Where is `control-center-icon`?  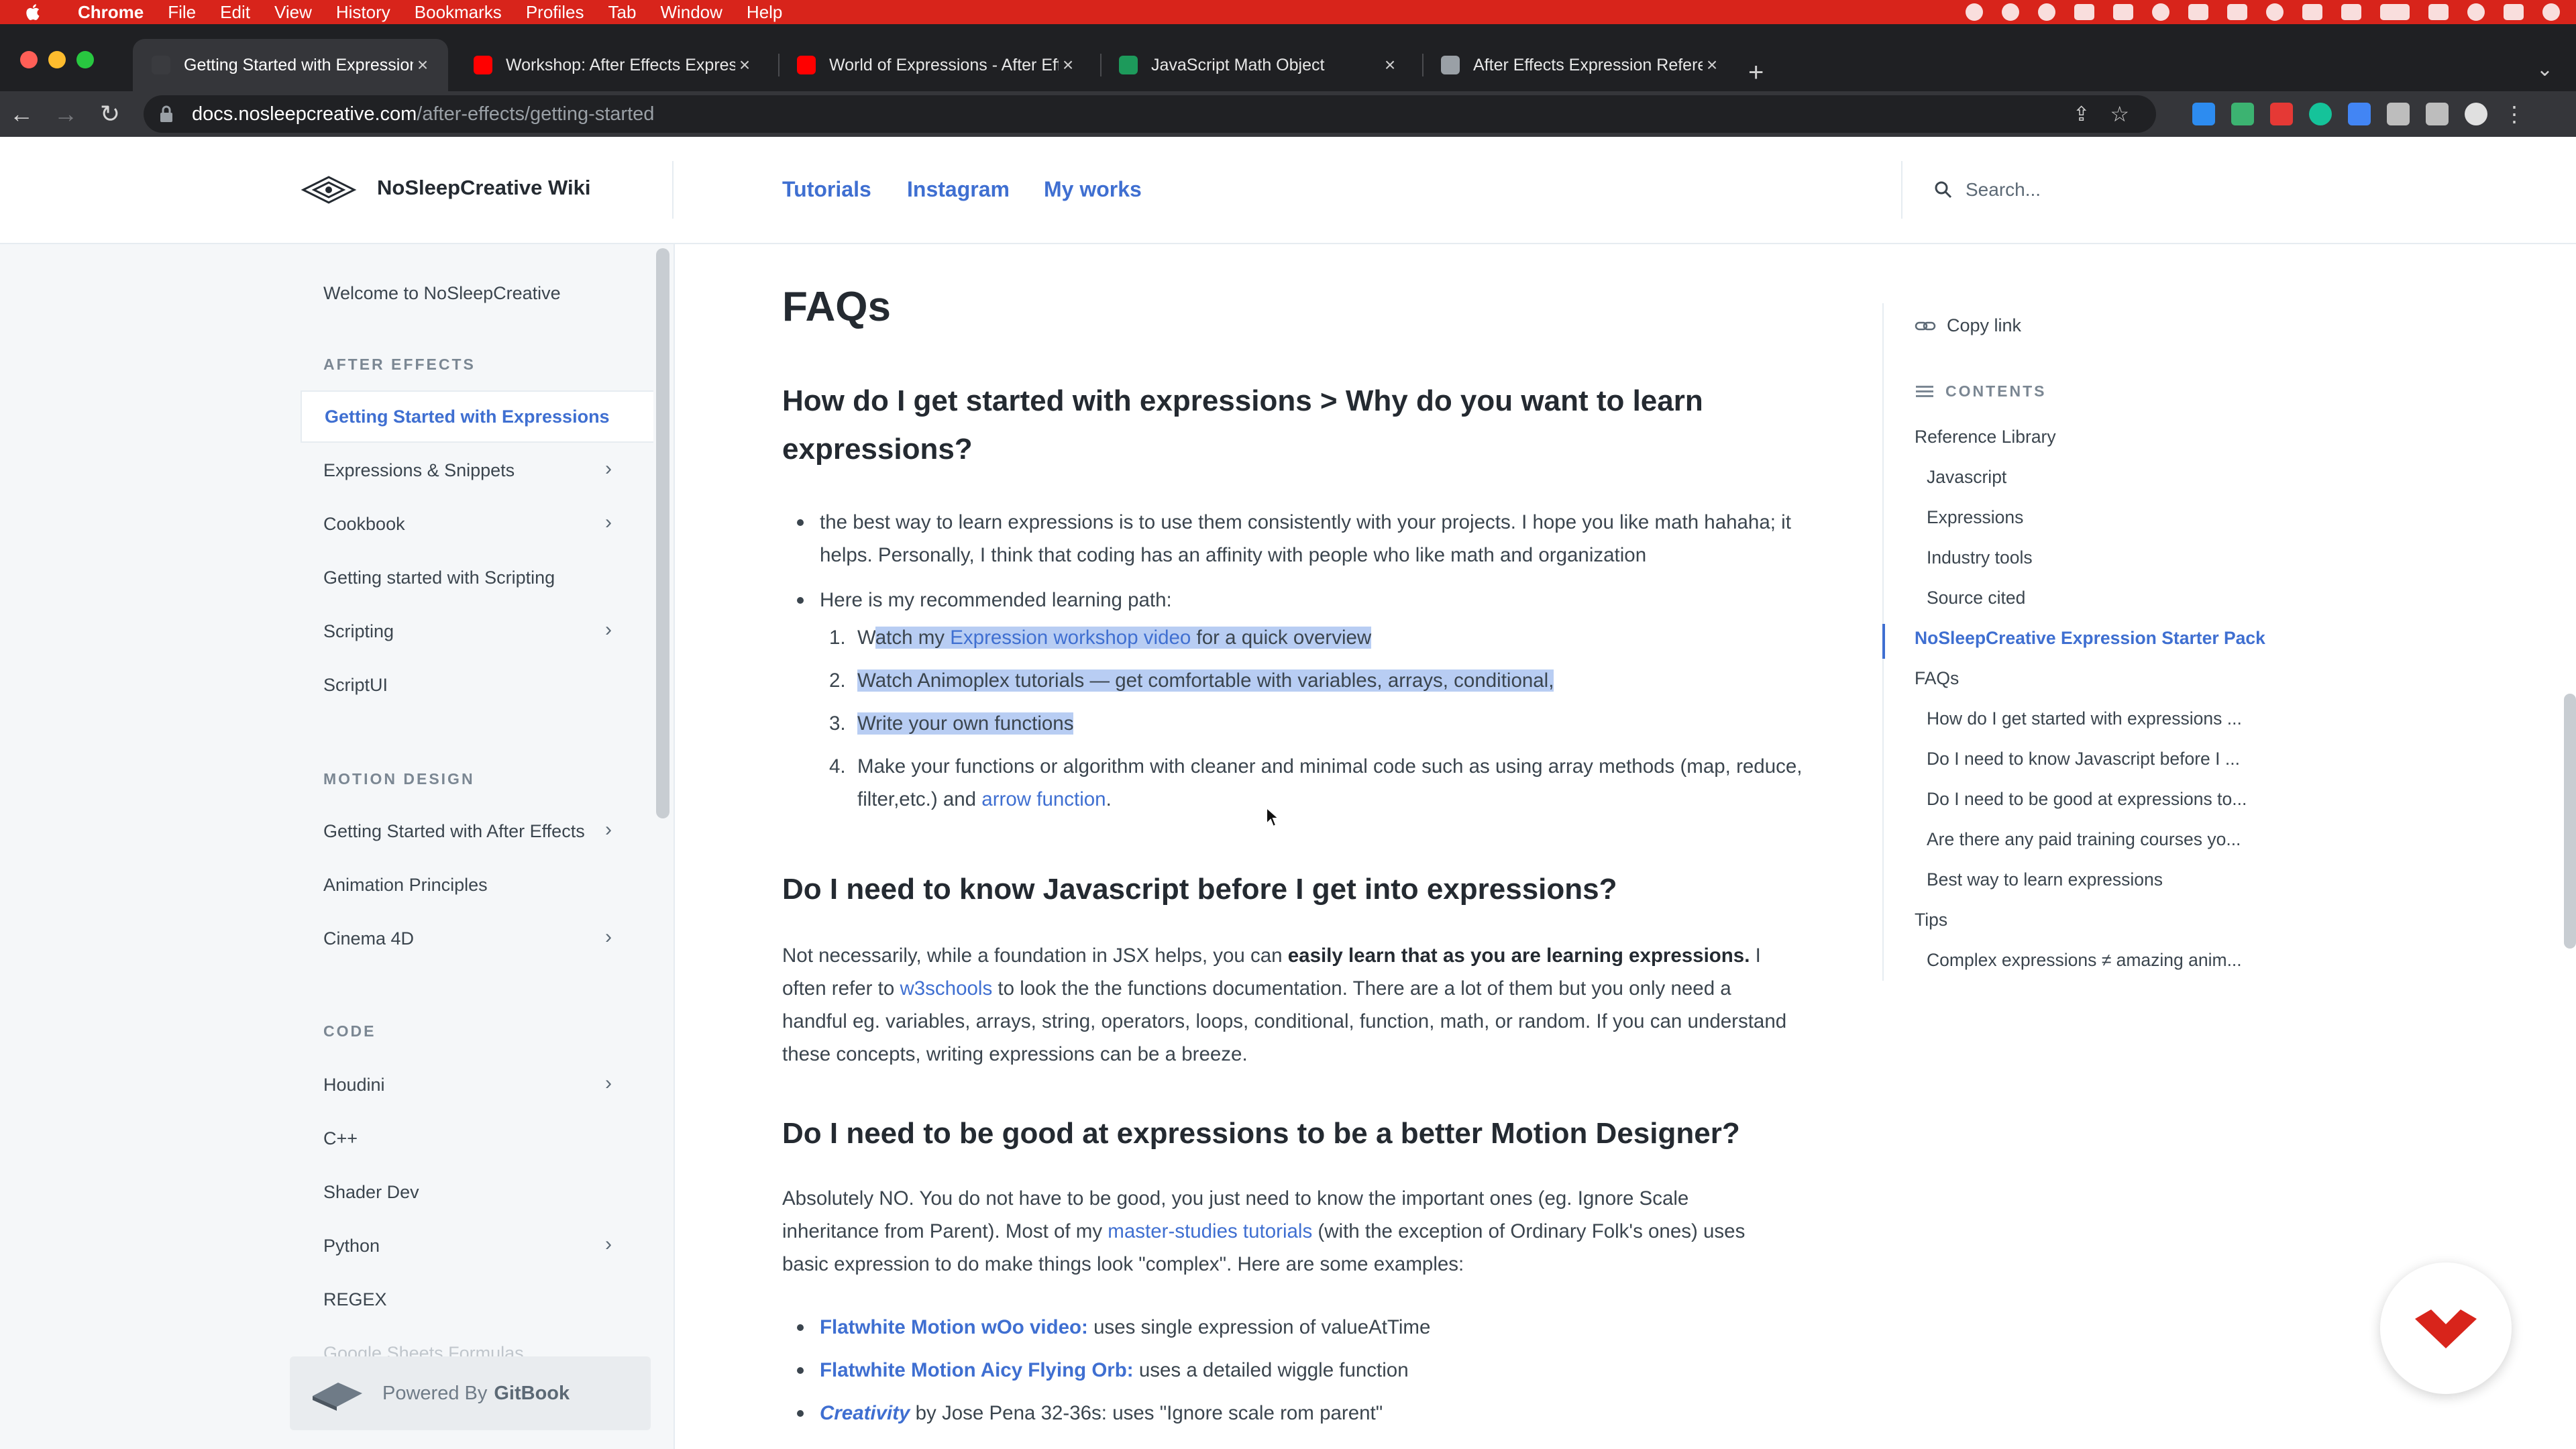 control-center-icon is located at coordinates (2514, 12).